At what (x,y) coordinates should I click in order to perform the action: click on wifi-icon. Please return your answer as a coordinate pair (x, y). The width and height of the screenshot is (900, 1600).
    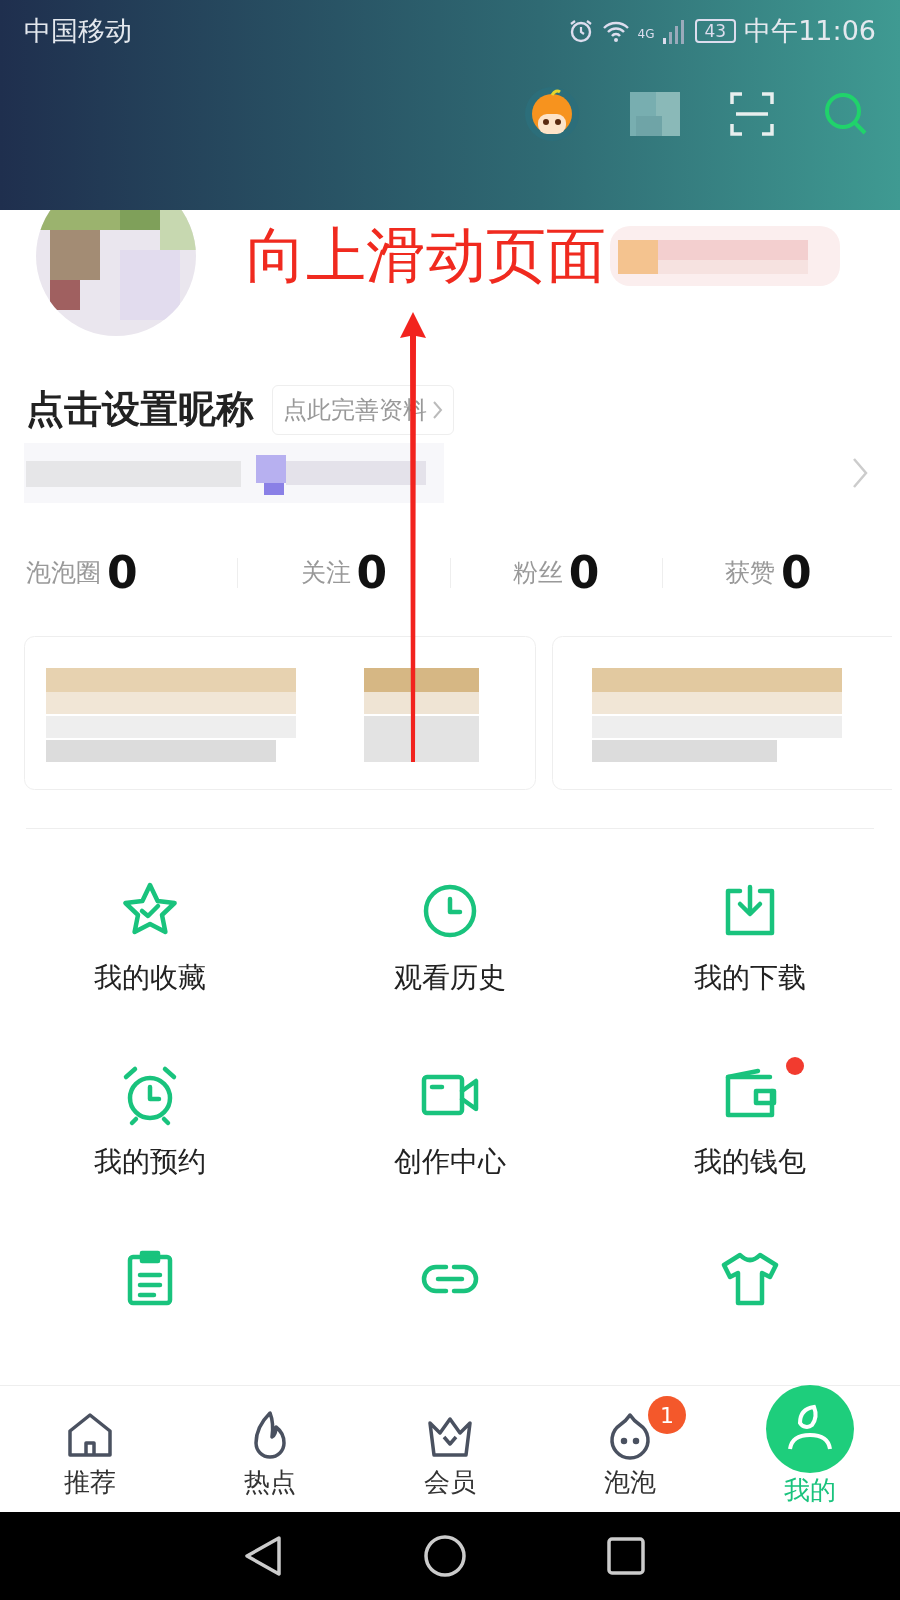
    Looking at the image, I should click on (615, 31).